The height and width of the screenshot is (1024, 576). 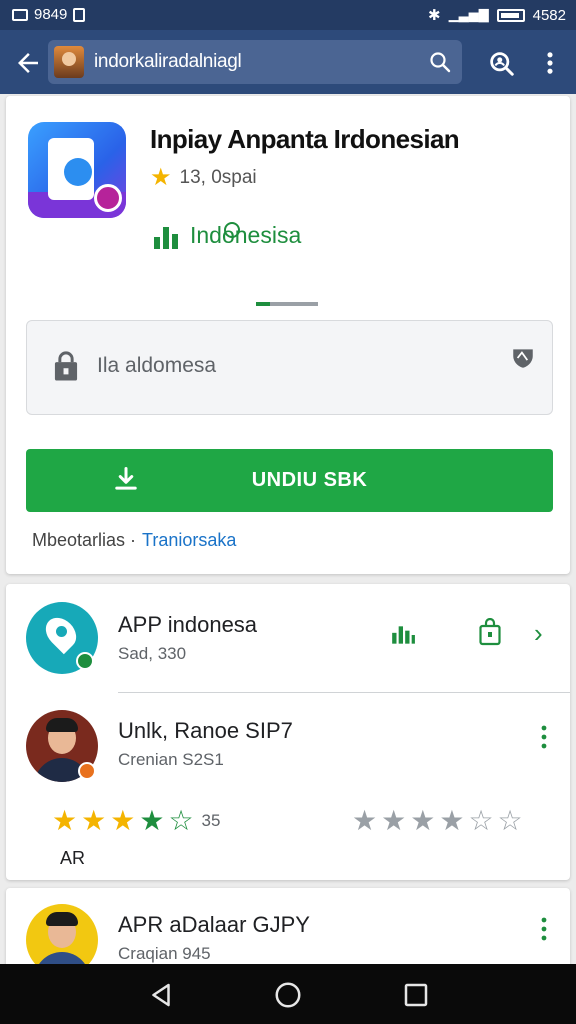 What do you see at coordinates (288, 750) in the screenshot?
I see `list-item: Unlk, Ranoe SIP7 Crenian S2S1` at bounding box center [288, 750].